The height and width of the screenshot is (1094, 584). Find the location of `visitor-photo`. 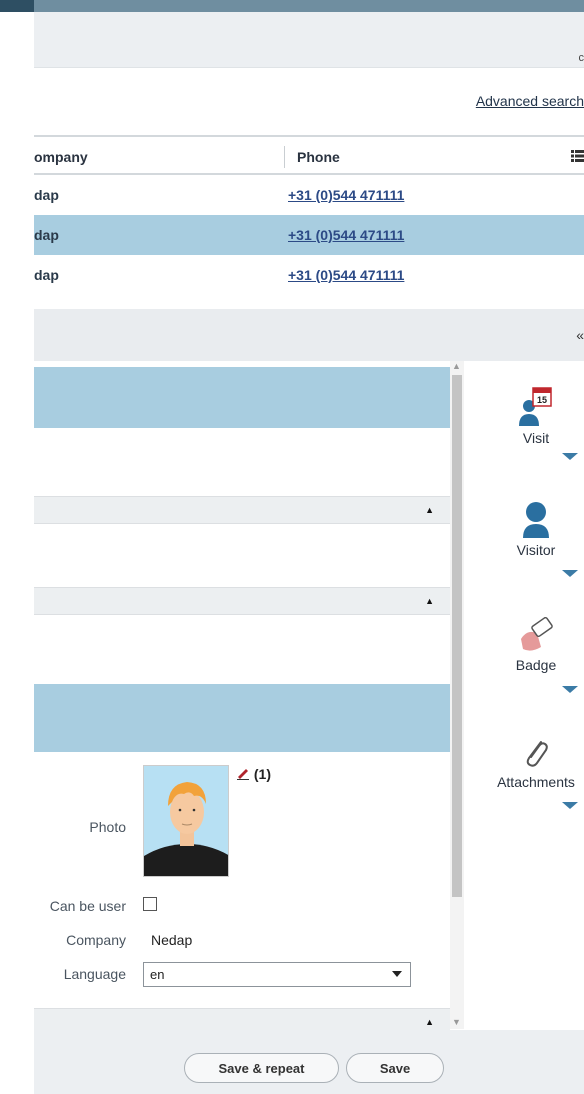

visitor-photo is located at coordinates (186, 821).